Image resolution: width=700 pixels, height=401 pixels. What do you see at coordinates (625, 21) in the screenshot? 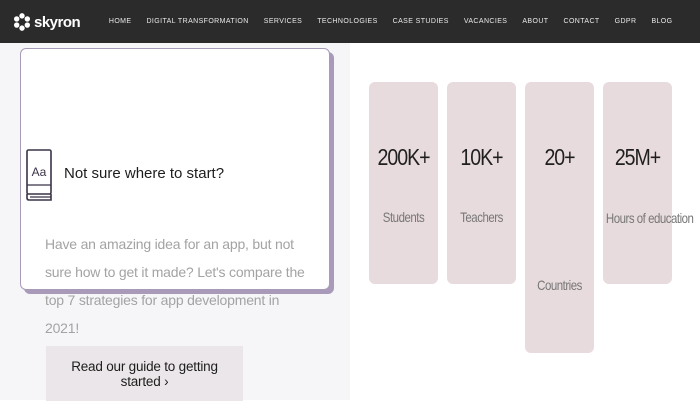
I see `nav-gdpr: GDPR` at bounding box center [625, 21].